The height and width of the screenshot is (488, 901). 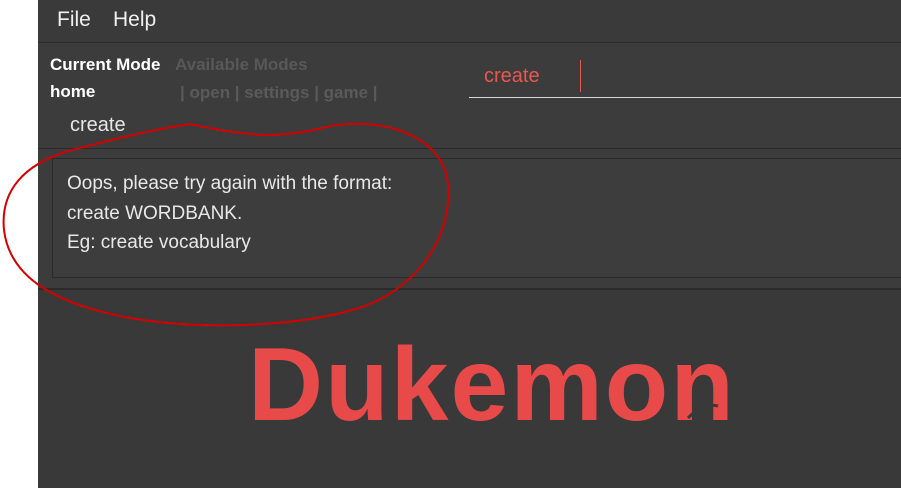 I want to click on dukemon-logo: Dukemon, so click(x=492, y=385).